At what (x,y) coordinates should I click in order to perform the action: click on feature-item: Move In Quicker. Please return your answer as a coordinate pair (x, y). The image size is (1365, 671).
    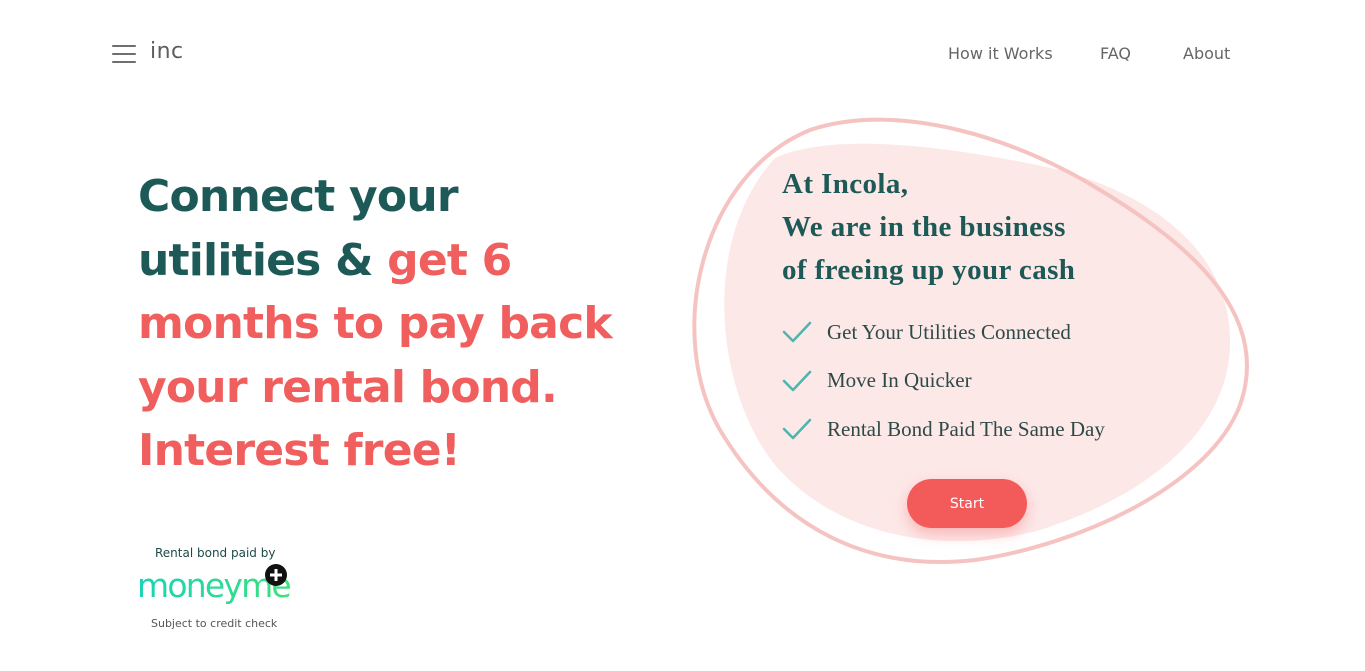
    Looking at the image, I should click on (943, 381).